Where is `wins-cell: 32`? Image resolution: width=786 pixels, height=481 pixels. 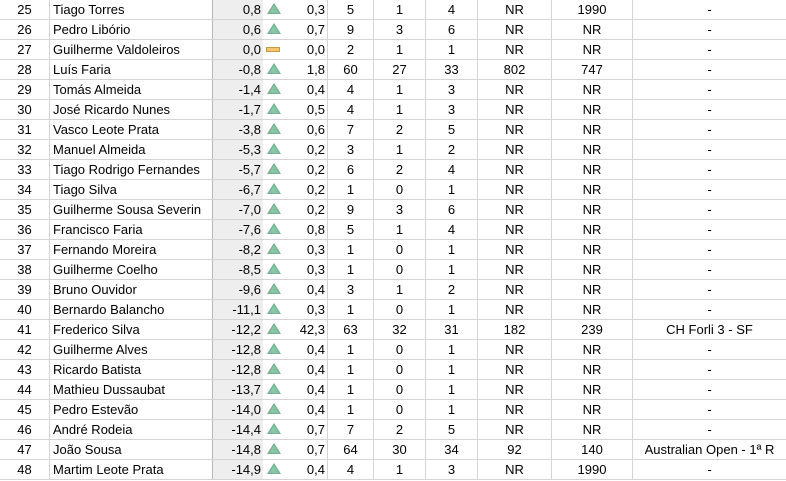
wins-cell: 32 is located at coordinates (400, 329).